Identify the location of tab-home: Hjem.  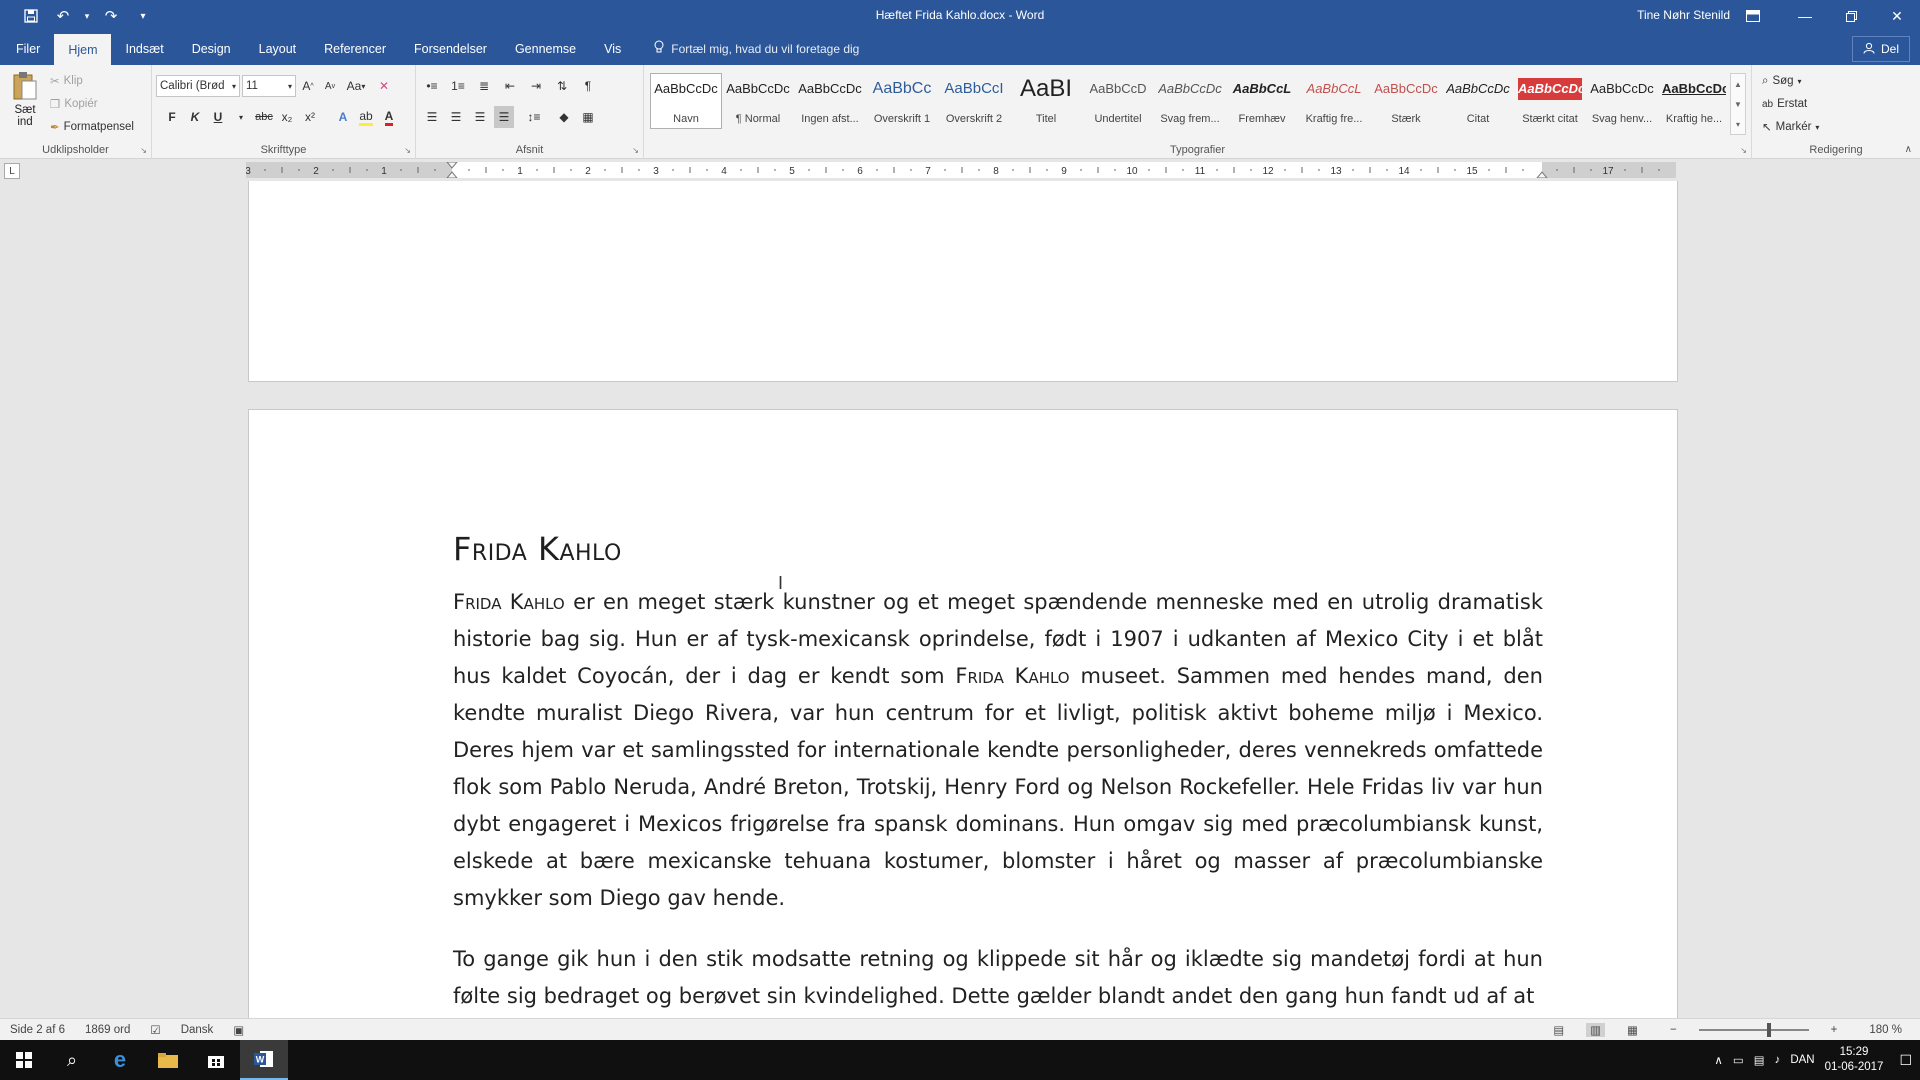
(83, 49).